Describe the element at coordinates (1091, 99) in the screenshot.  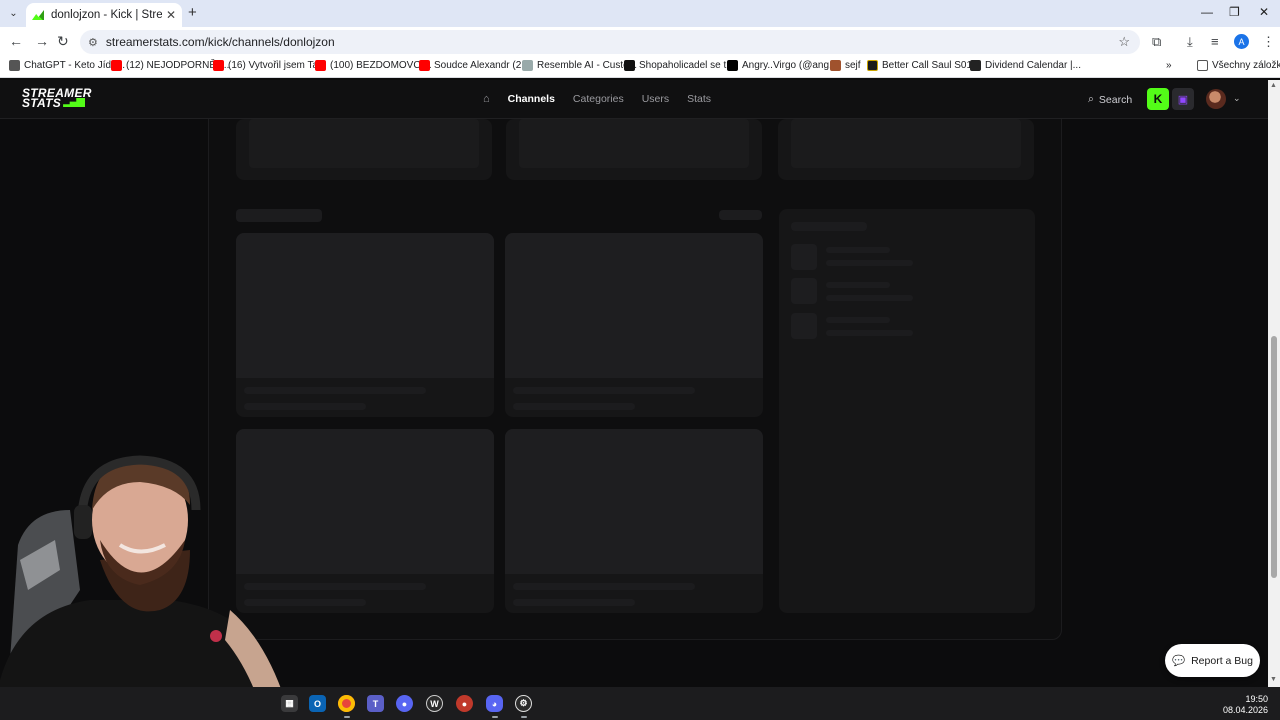
I see `search-icon: ⌕` at that location.